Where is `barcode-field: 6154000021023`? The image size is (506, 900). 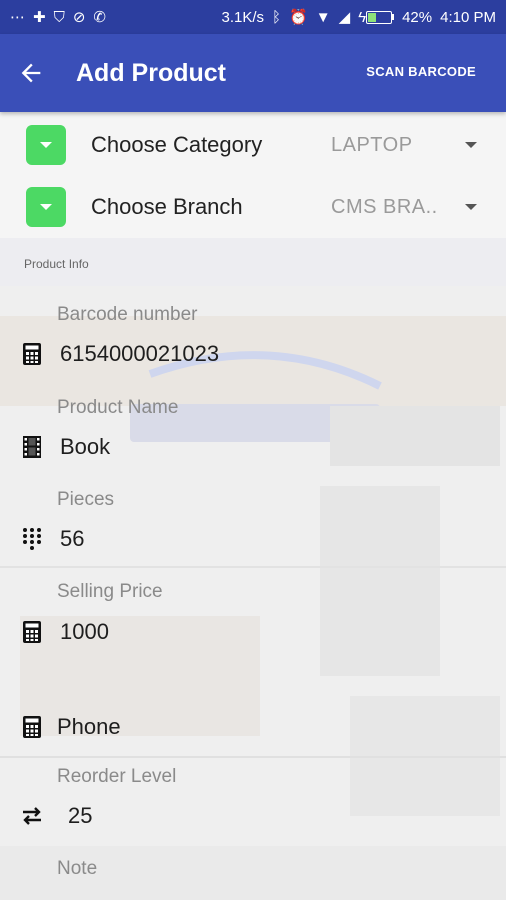 barcode-field: 6154000021023 is located at coordinates (253, 354).